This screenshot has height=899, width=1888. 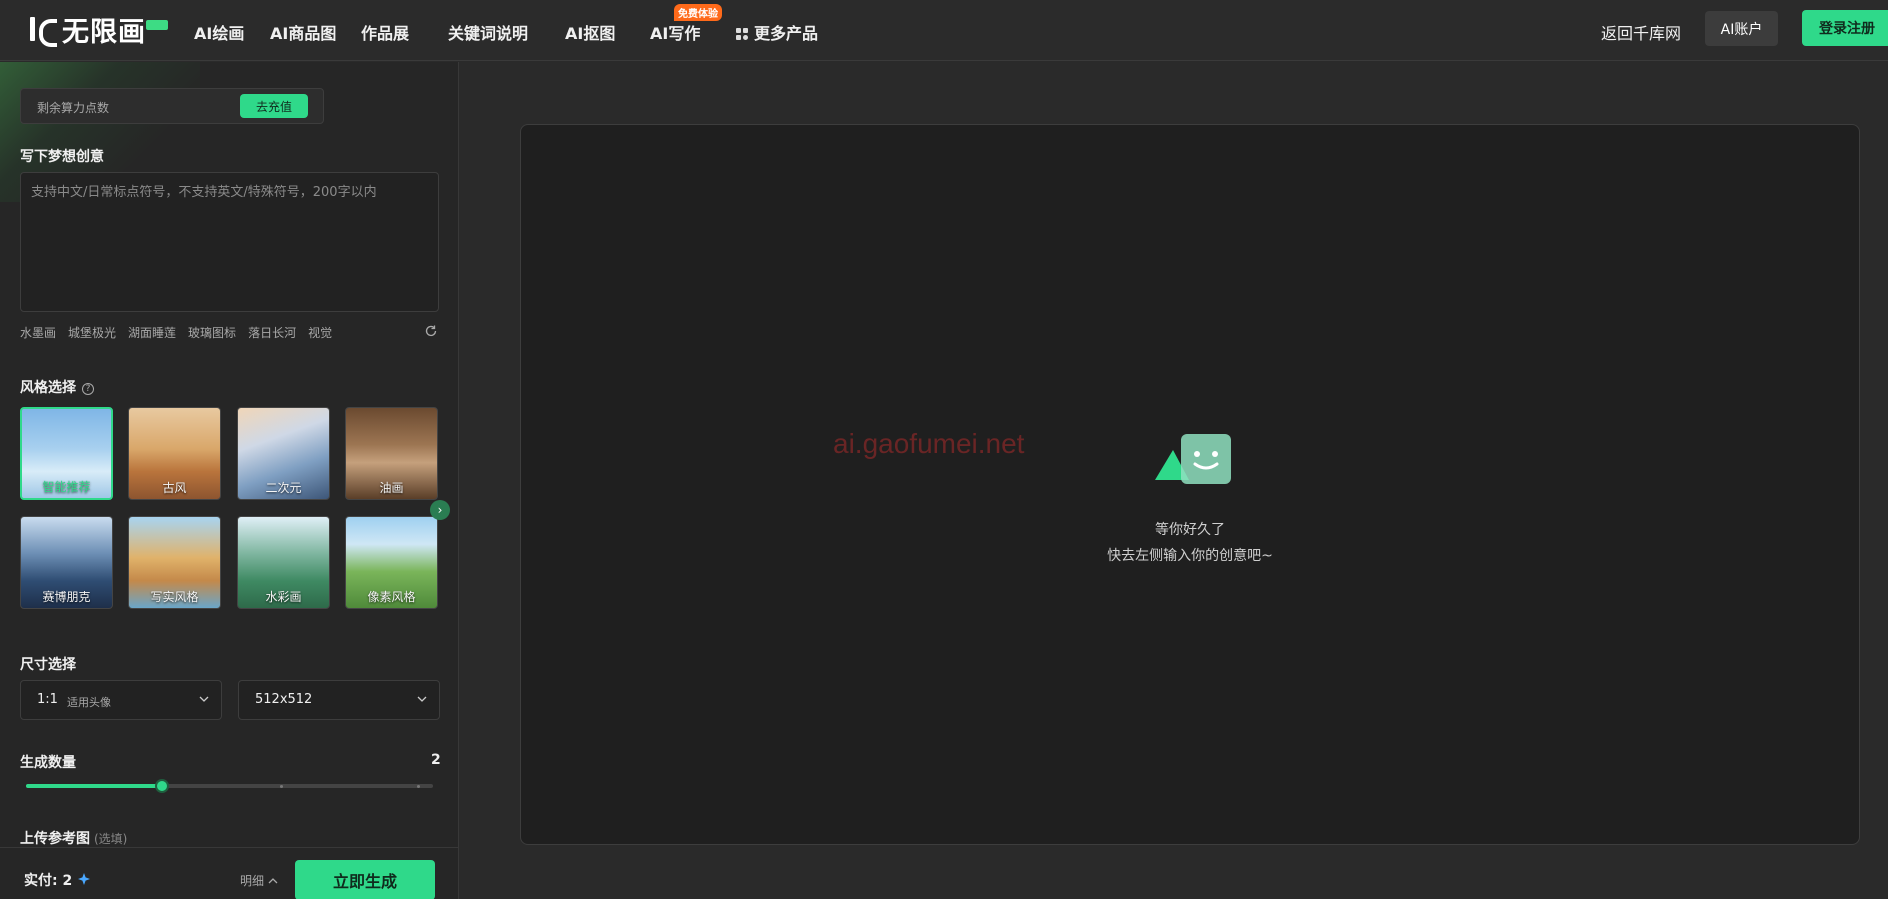 I want to click on prompt-box, so click(x=229, y=242).